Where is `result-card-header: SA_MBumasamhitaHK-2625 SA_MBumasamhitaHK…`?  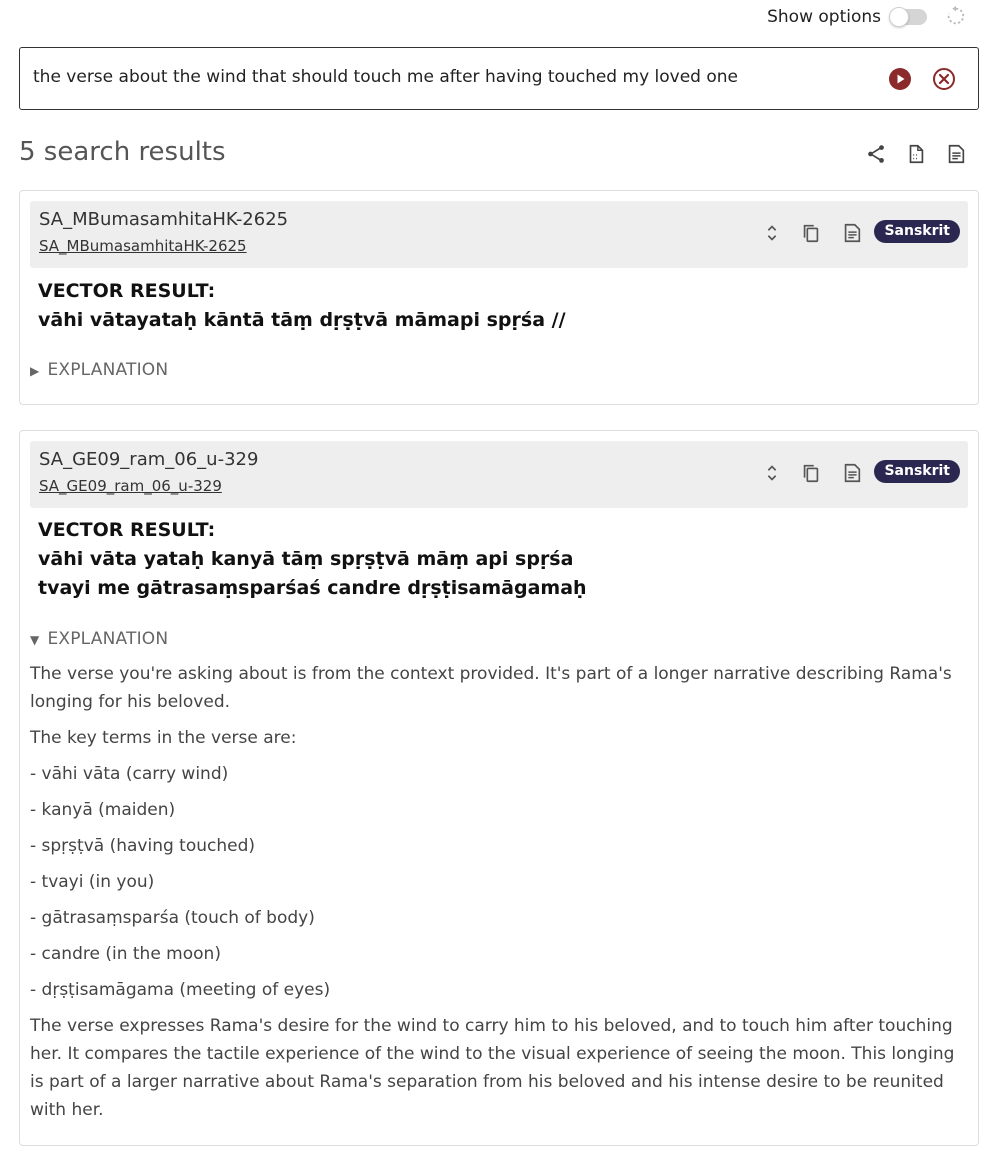
result-card-header: SA_MBumasamhitaHK-2625 SA_MBumasamhitaHK… is located at coordinates (499, 234).